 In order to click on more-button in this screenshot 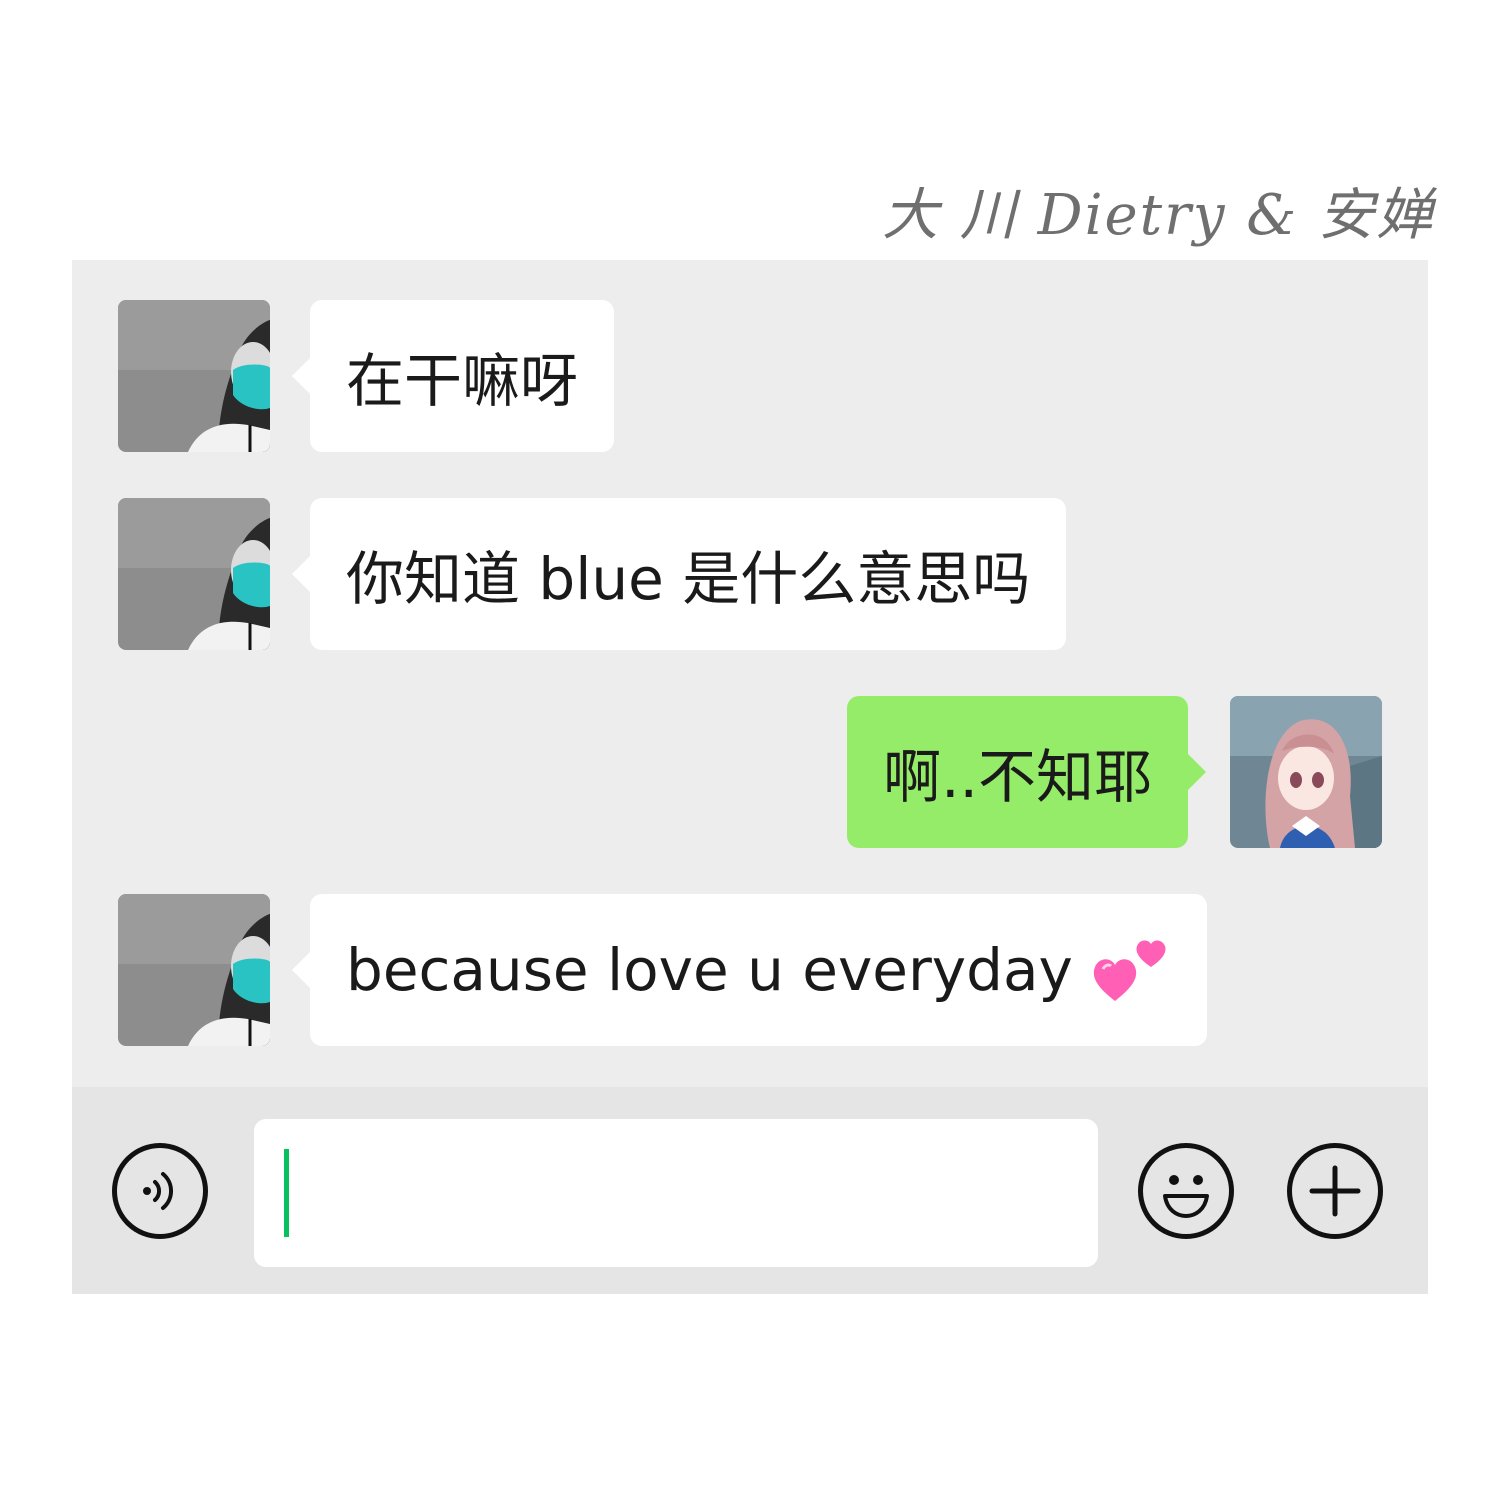, I will do `click(1335, 1191)`.